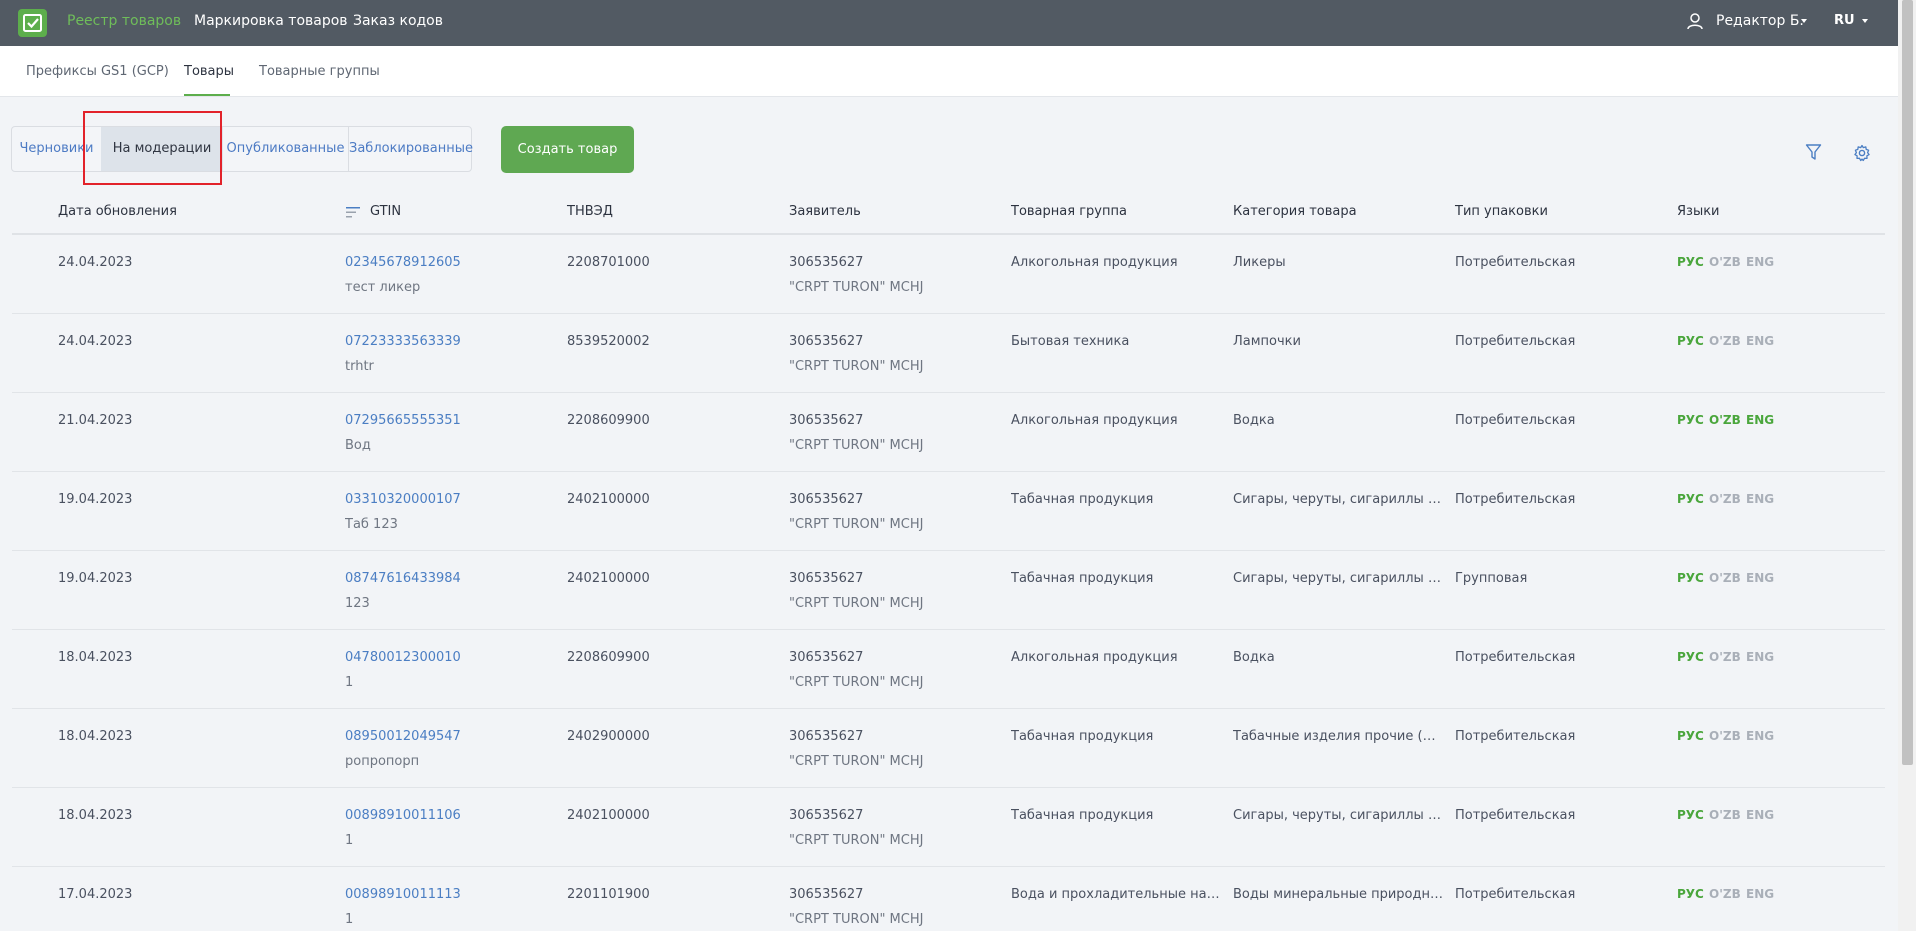 This screenshot has width=1916, height=931. What do you see at coordinates (825, 212) in the screenshot?
I see `column-applicant: Заявитель` at bounding box center [825, 212].